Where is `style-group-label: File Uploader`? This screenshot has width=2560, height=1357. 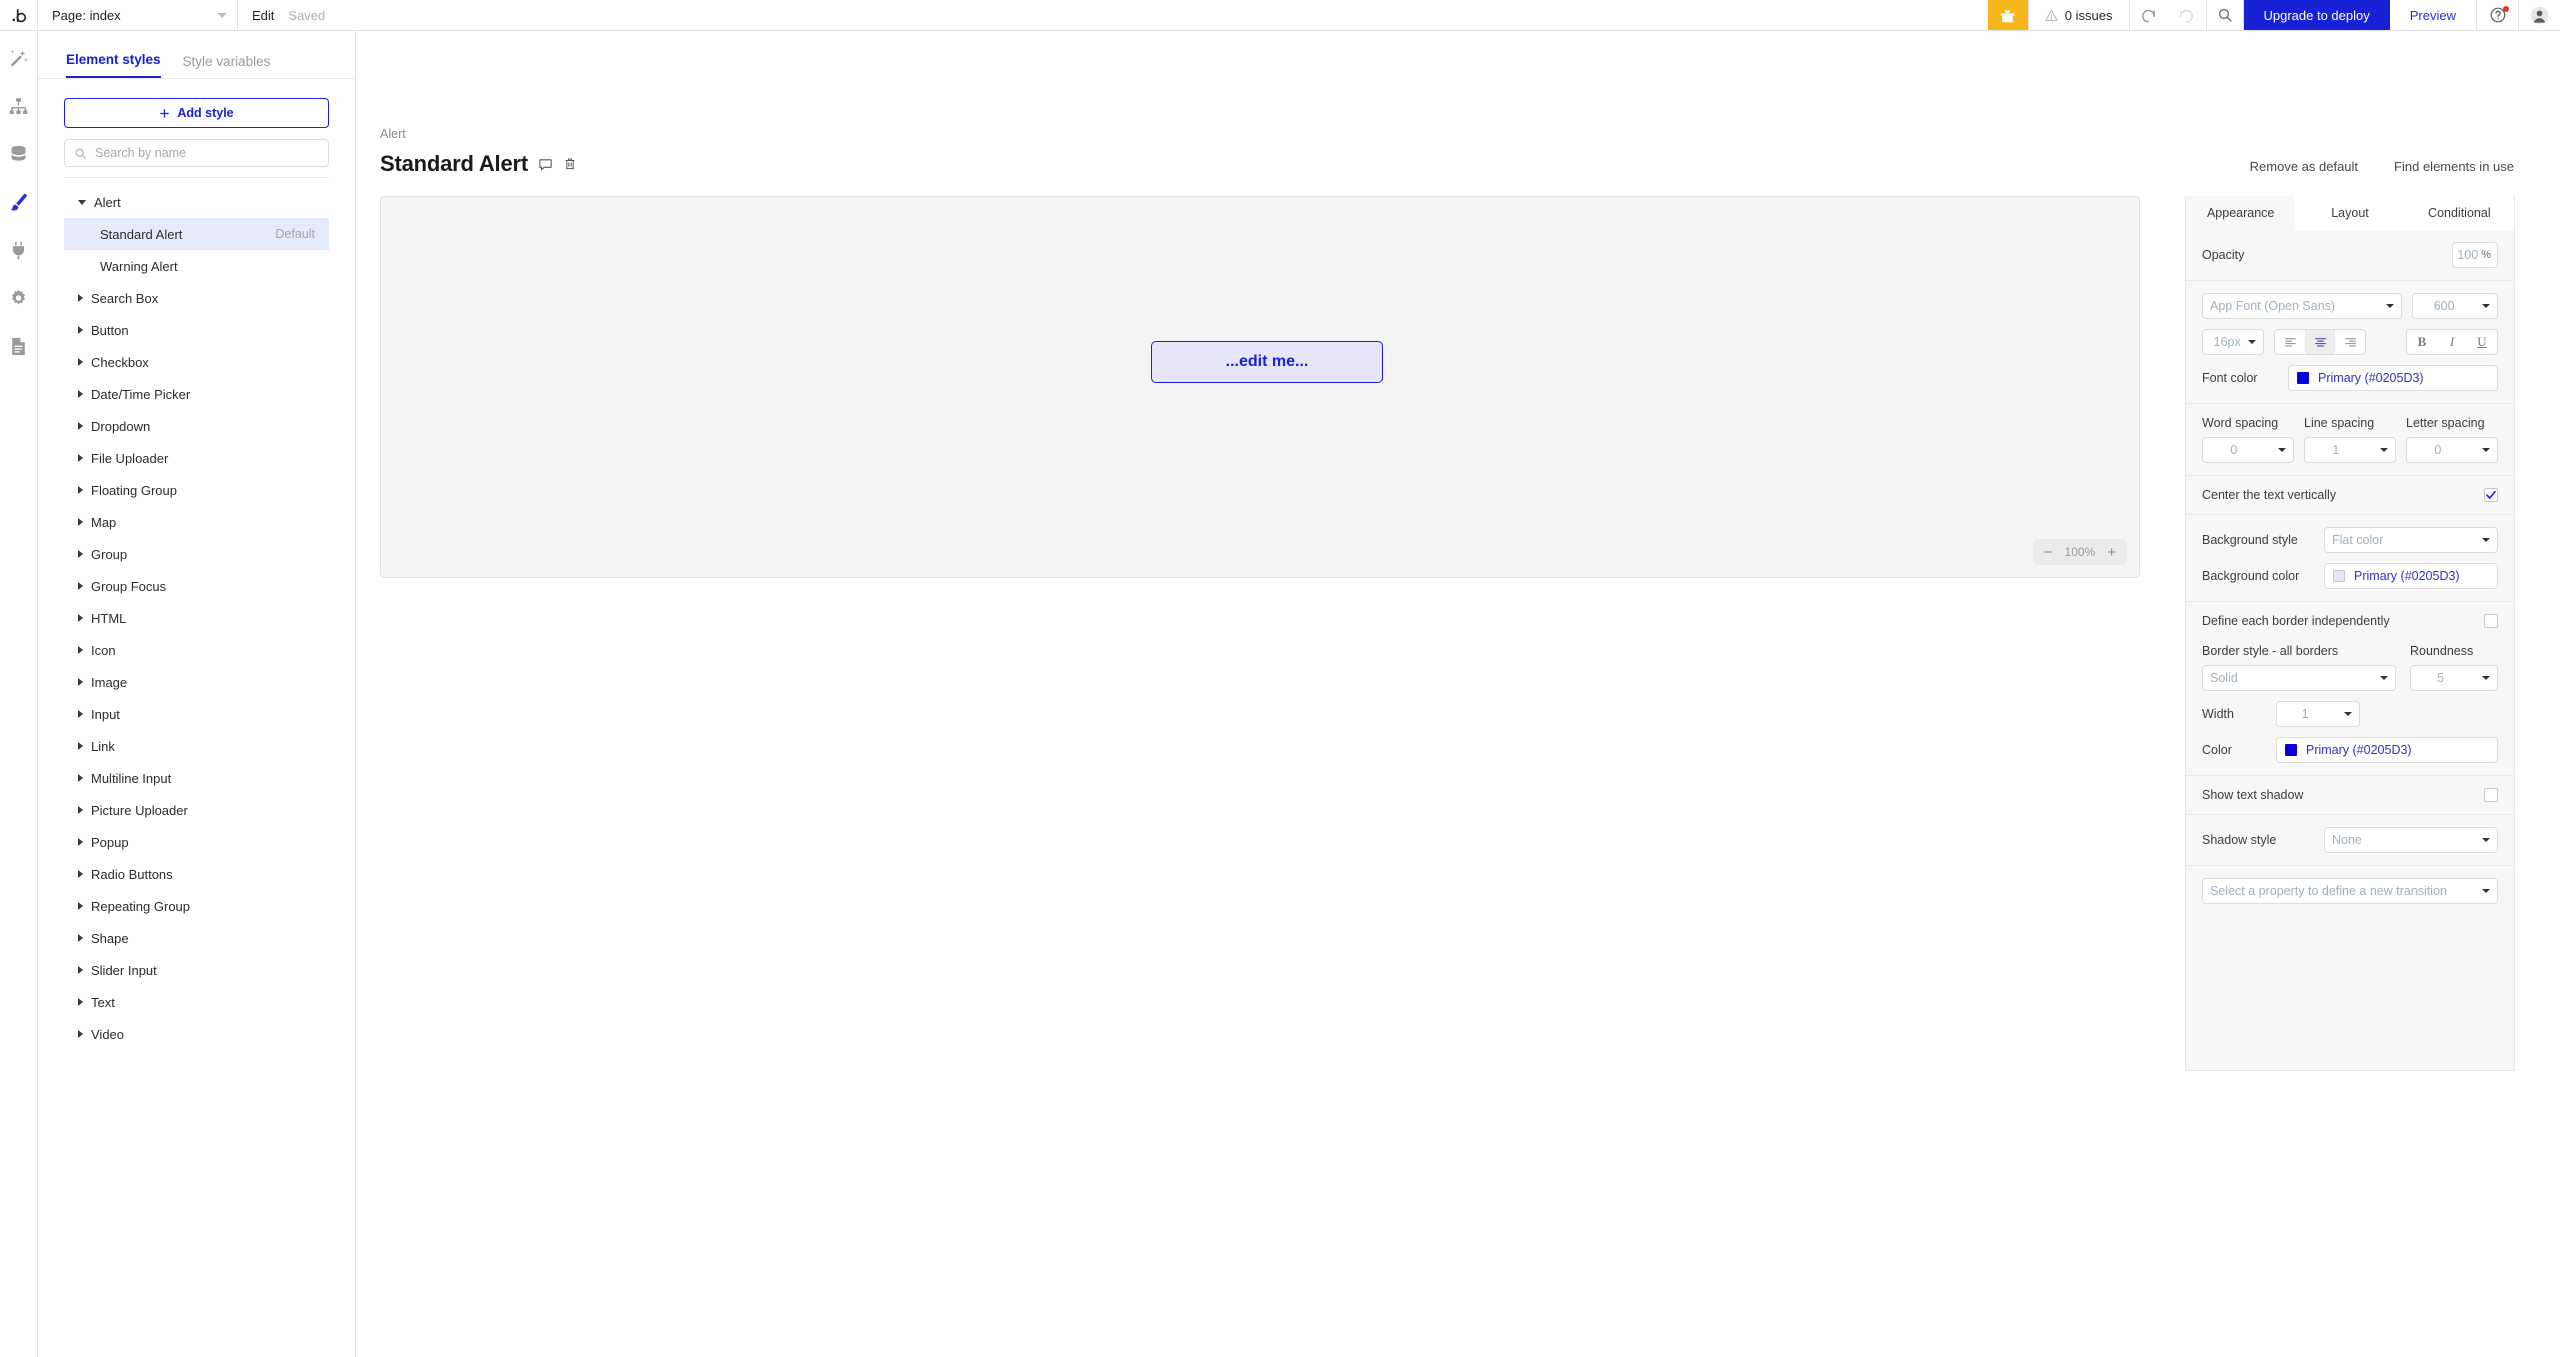
style-group-label: File Uploader is located at coordinates (130, 458).